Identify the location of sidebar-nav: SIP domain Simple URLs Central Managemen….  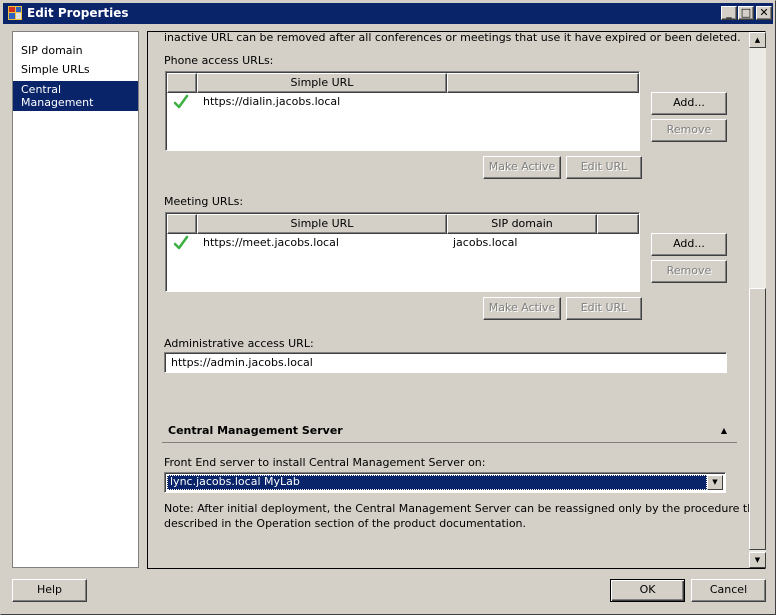
(75, 299).